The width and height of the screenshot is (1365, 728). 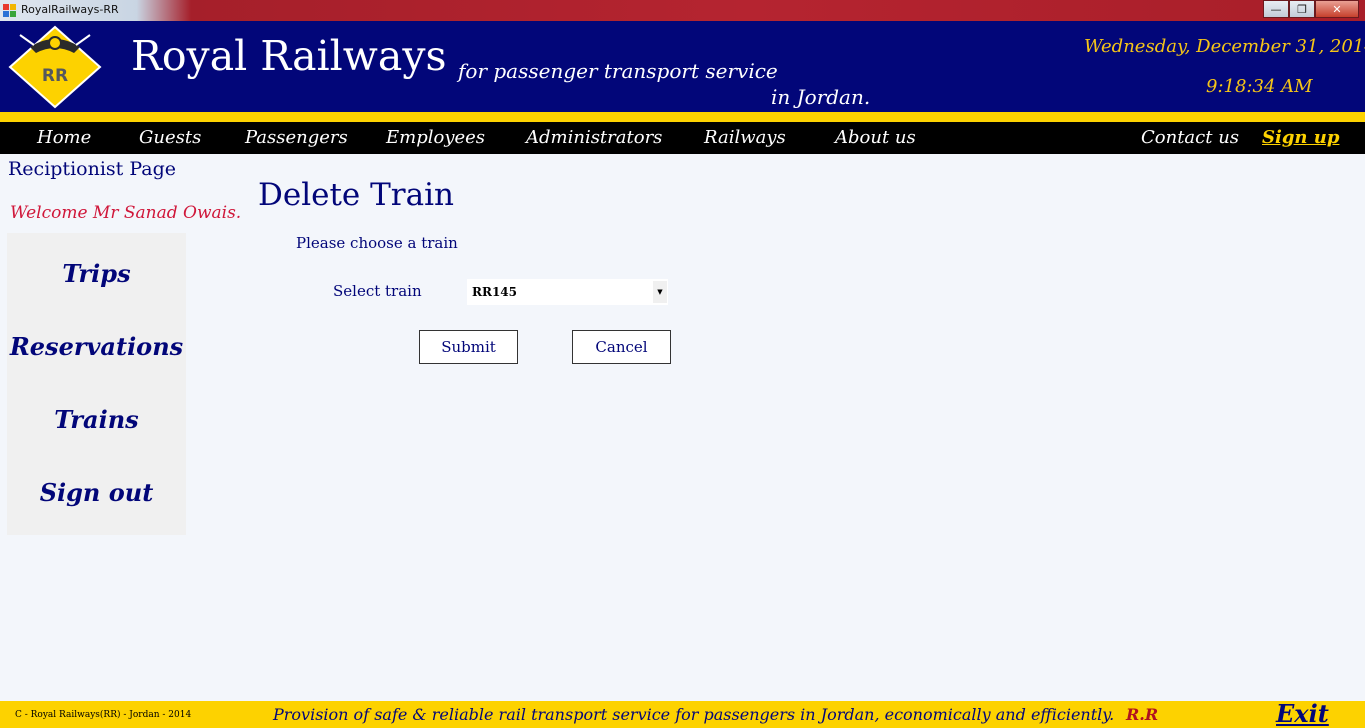 I want to click on nav-railways: Railways, so click(x=745, y=137).